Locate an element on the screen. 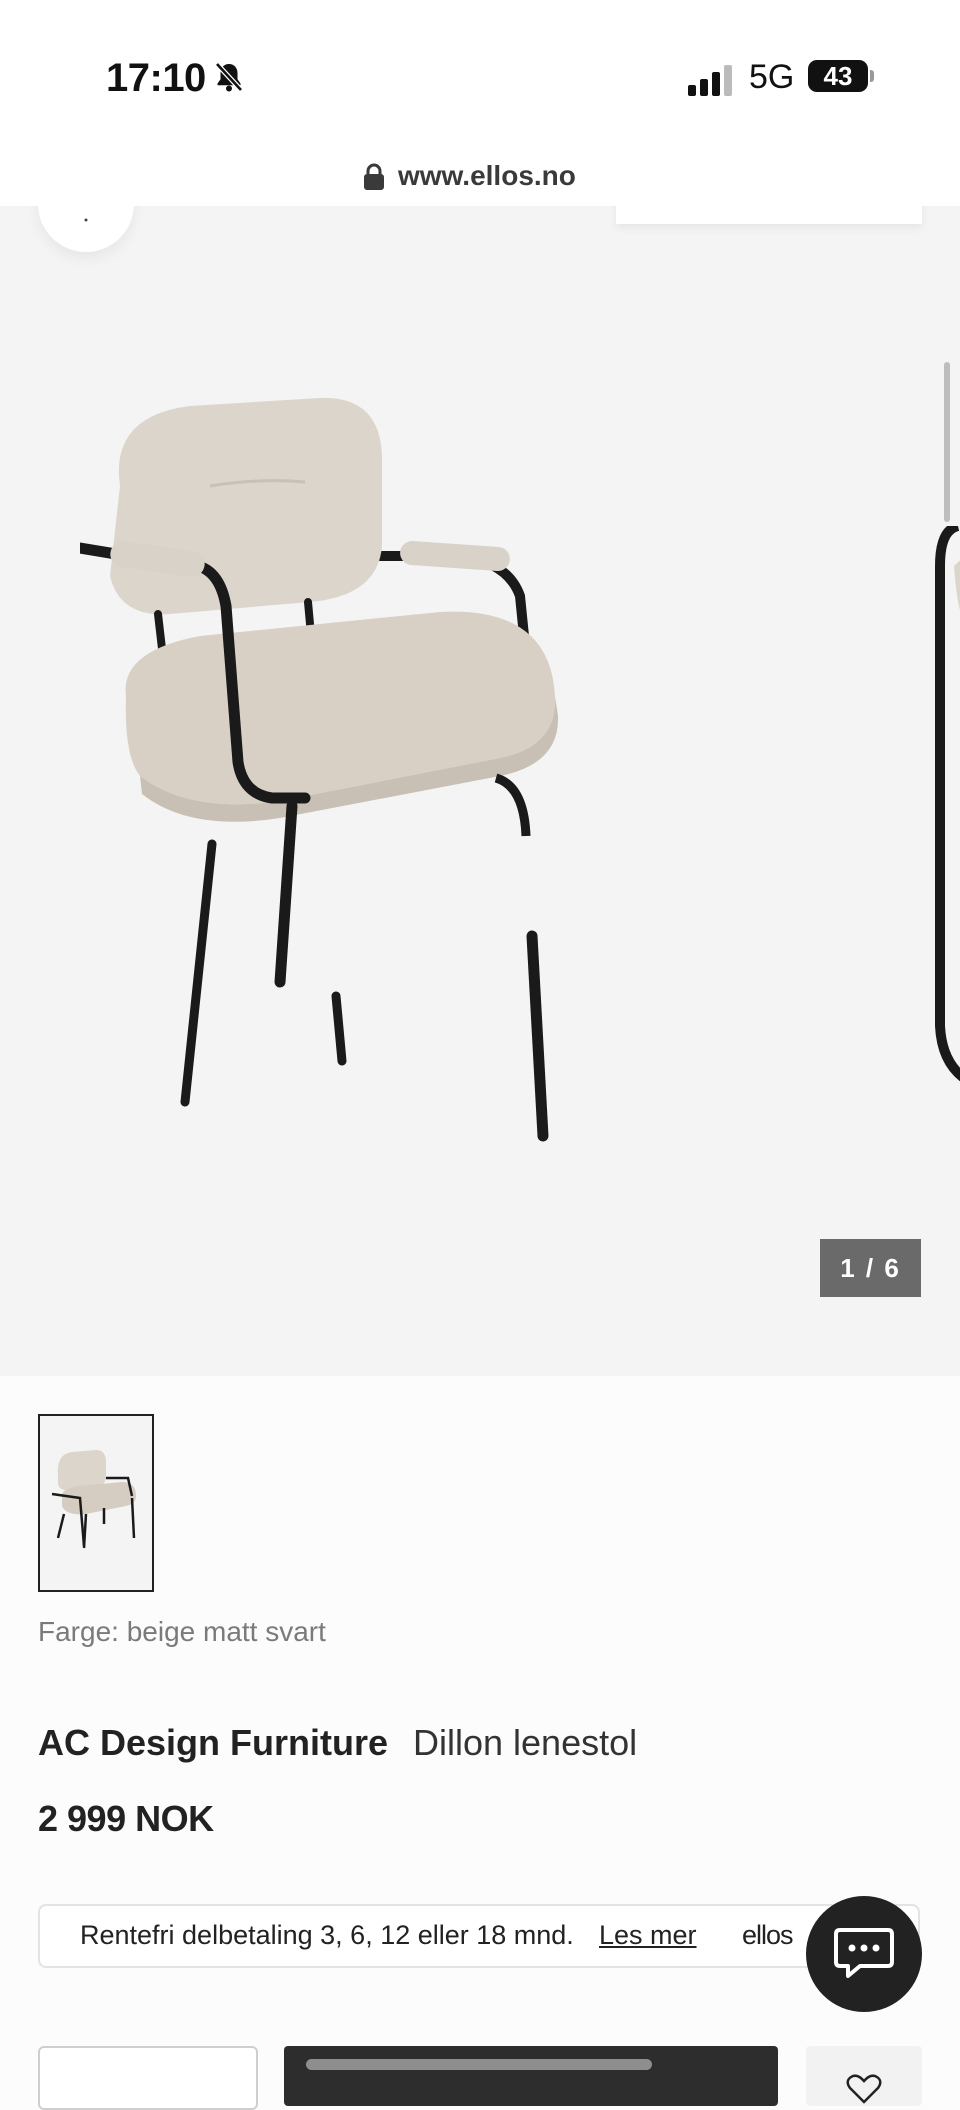 Image resolution: width=960 pixels, height=2110 pixels. signal-icon is located at coordinates (711, 80).